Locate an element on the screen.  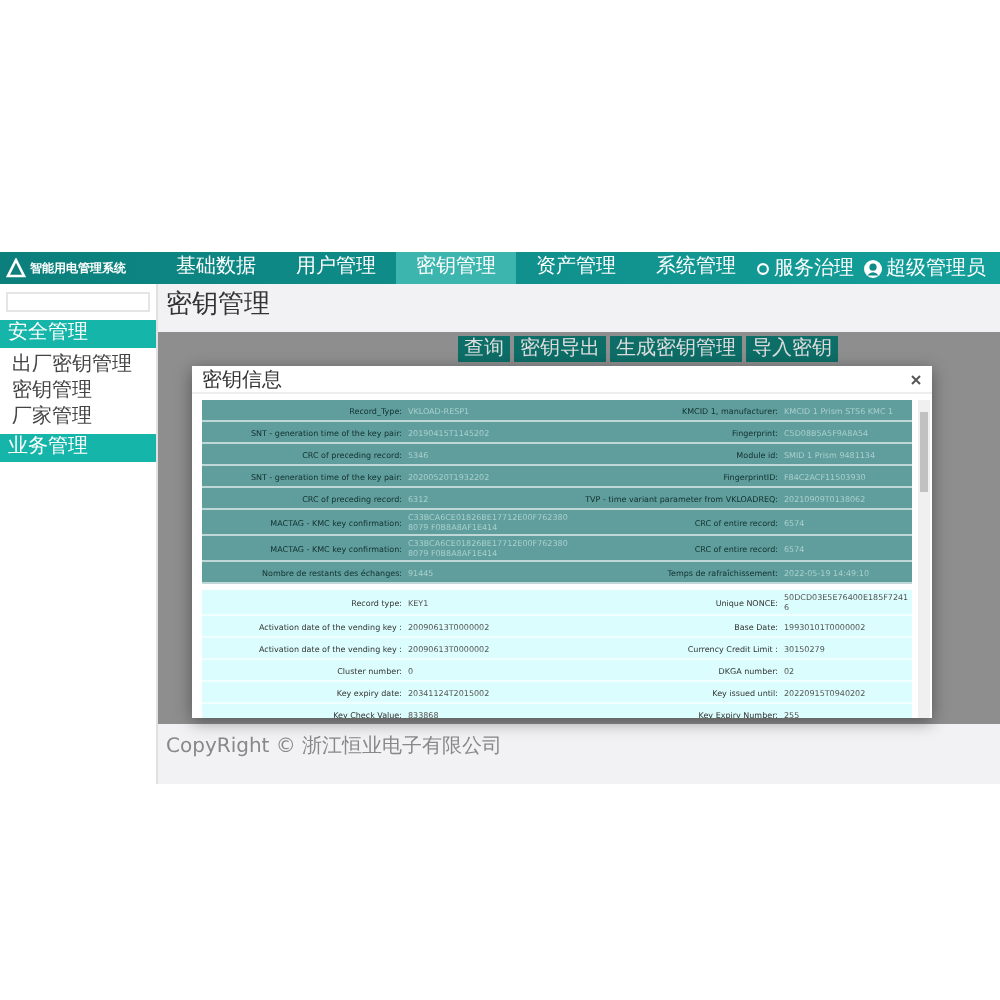
nav-tab: 用户管理 is located at coordinates (336, 268).